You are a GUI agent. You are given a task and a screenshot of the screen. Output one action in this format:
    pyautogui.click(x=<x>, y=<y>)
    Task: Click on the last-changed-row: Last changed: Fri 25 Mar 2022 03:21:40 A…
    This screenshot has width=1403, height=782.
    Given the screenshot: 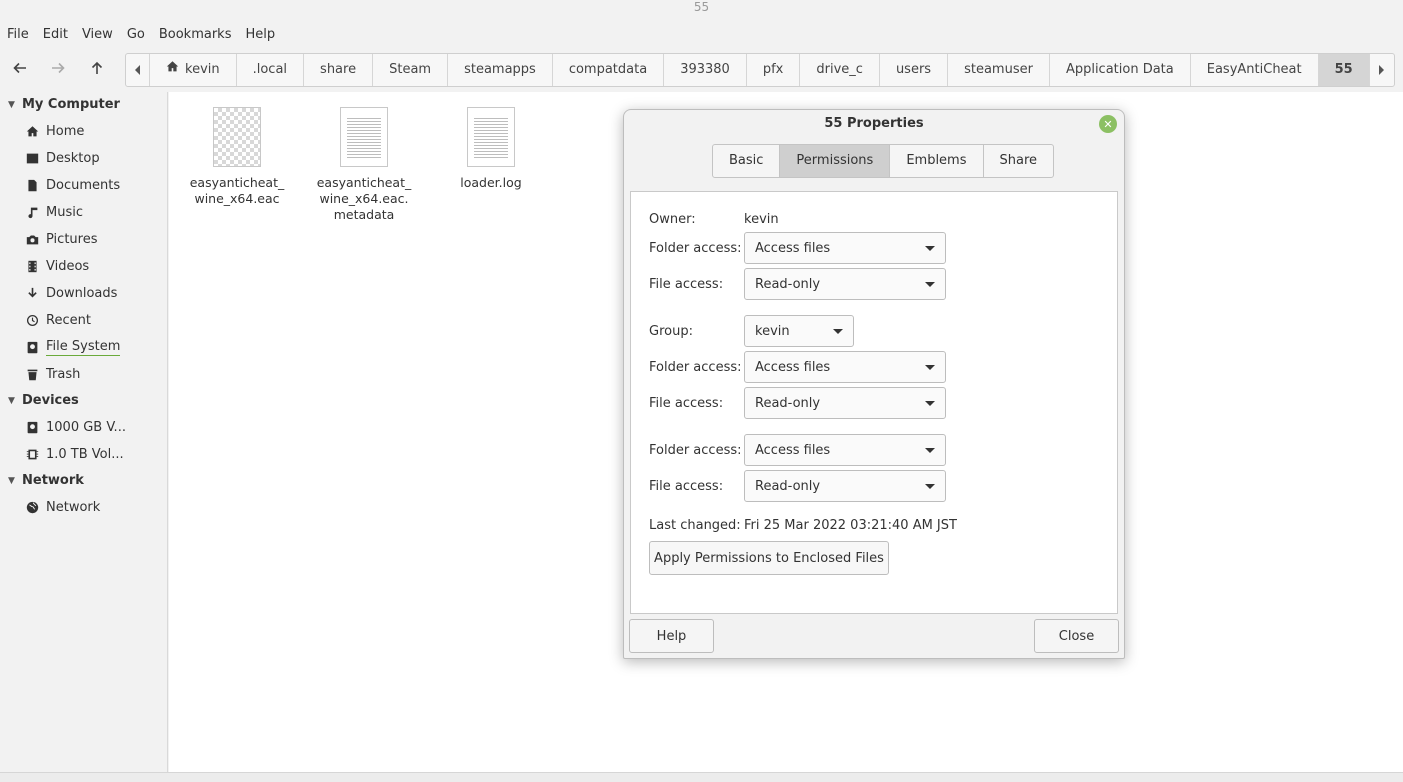 What is the action you would take?
    pyautogui.click(x=803, y=525)
    